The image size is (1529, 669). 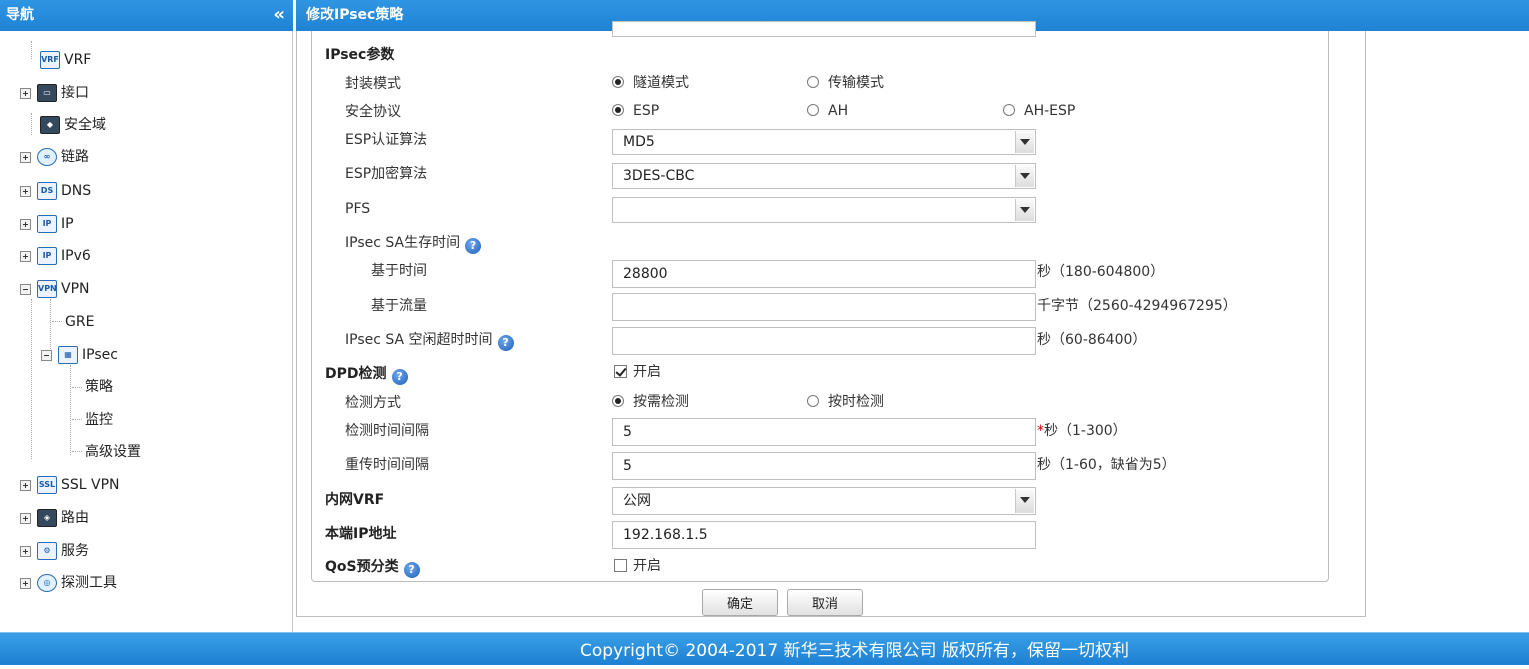 I want to click on sidebar-item-routing: ◈ 路由, so click(x=54, y=518).